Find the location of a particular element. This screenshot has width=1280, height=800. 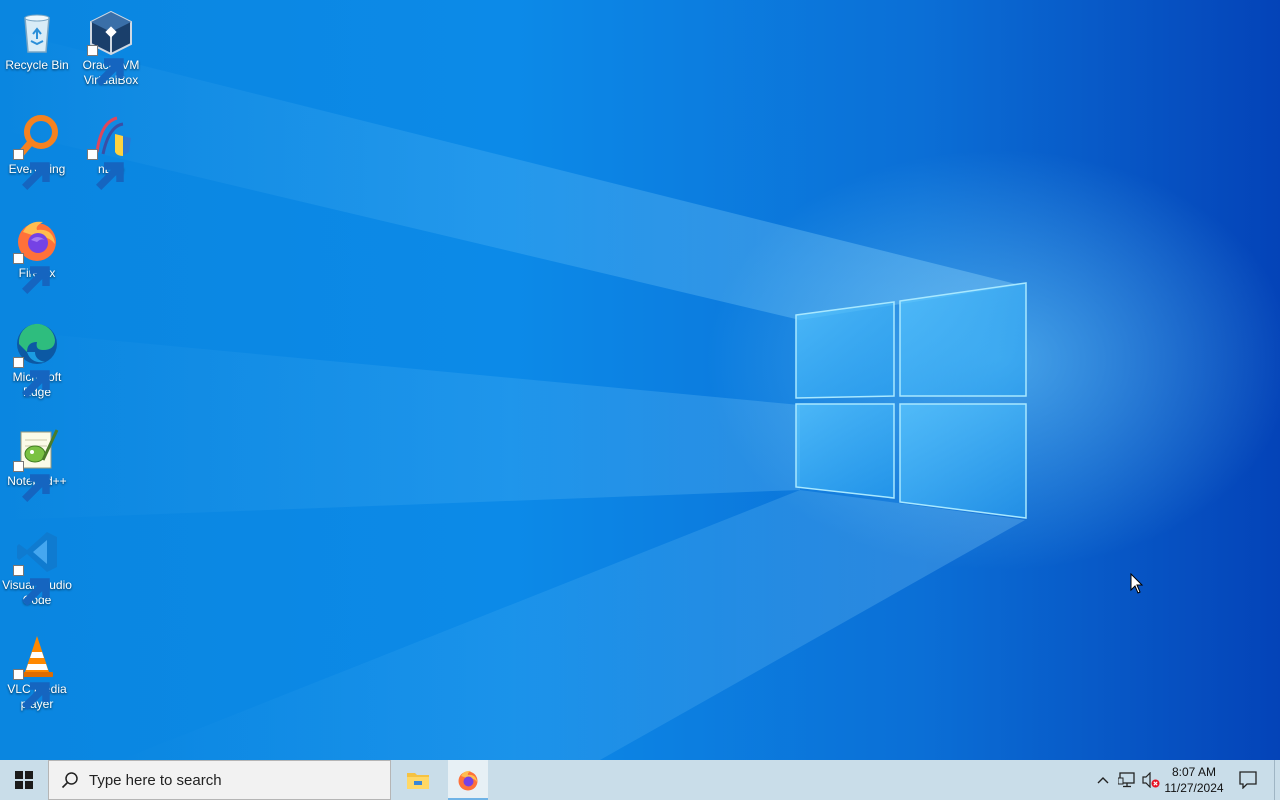

notification-icon is located at coordinates (1248, 780).